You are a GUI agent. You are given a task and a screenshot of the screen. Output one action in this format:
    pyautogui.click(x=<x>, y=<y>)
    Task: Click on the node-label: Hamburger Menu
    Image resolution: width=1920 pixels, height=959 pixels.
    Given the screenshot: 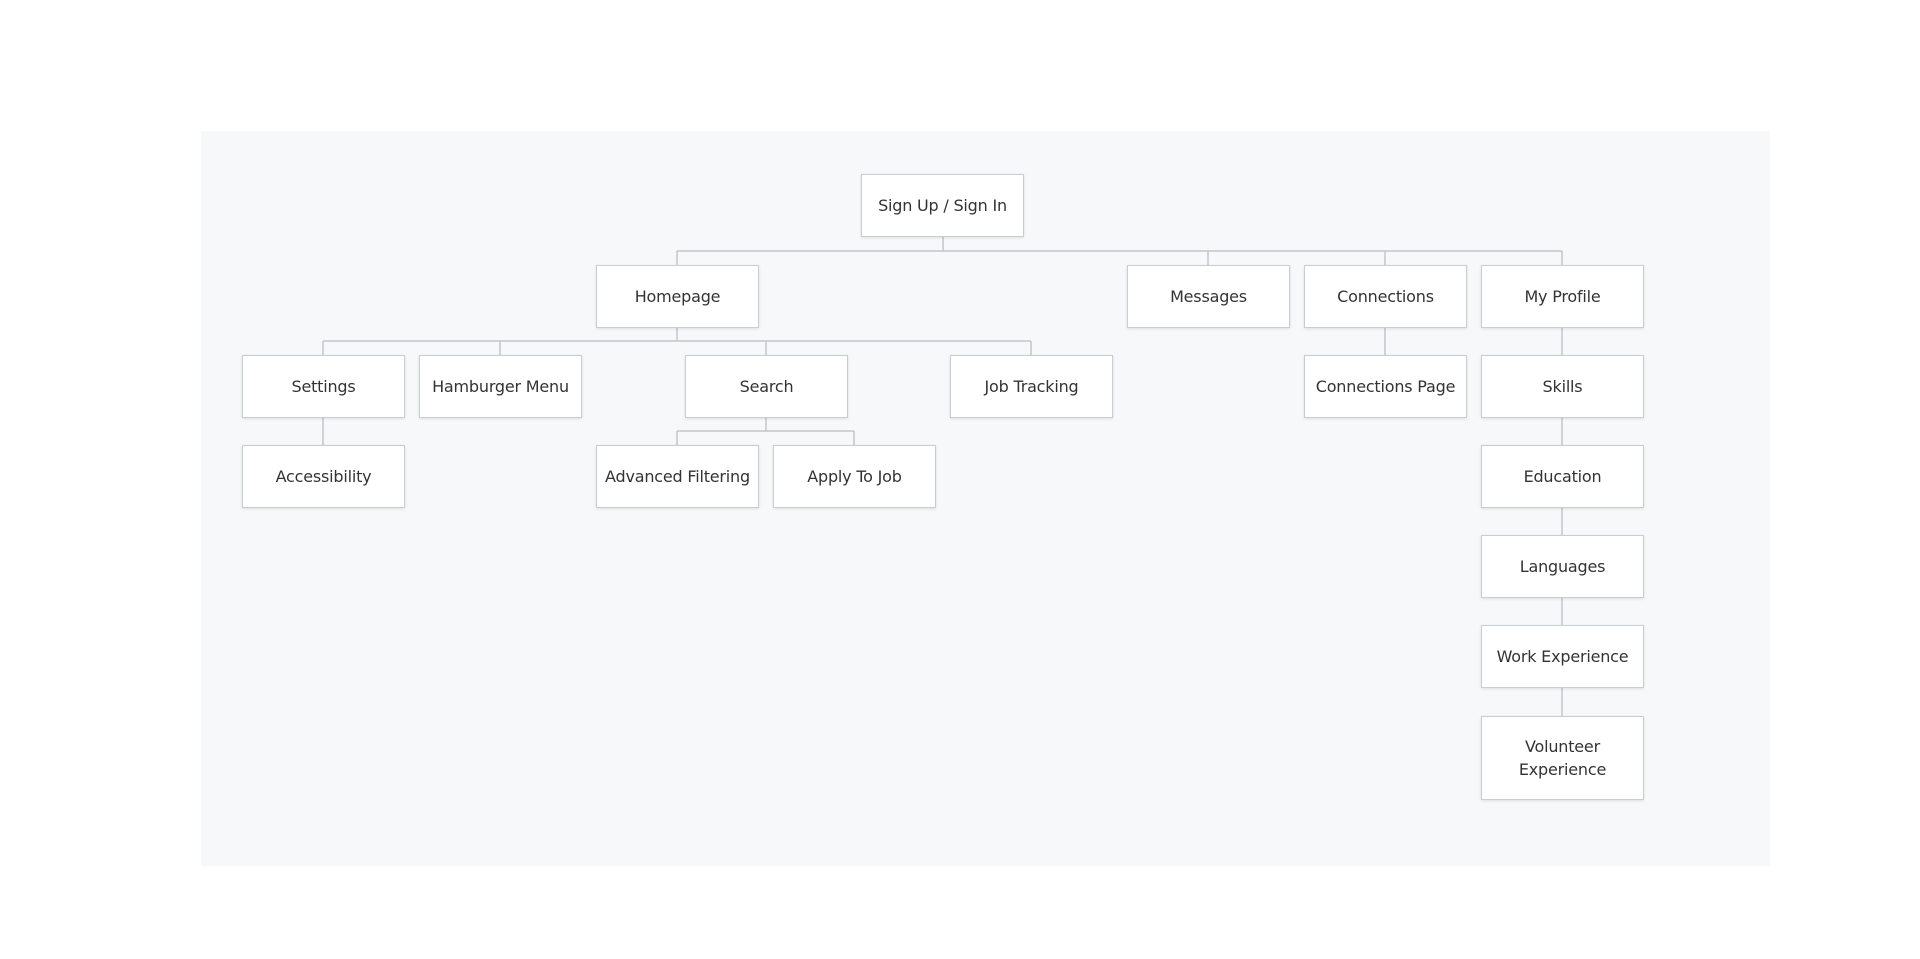 What is the action you would take?
    pyautogui.click(x=500, y=386)
    